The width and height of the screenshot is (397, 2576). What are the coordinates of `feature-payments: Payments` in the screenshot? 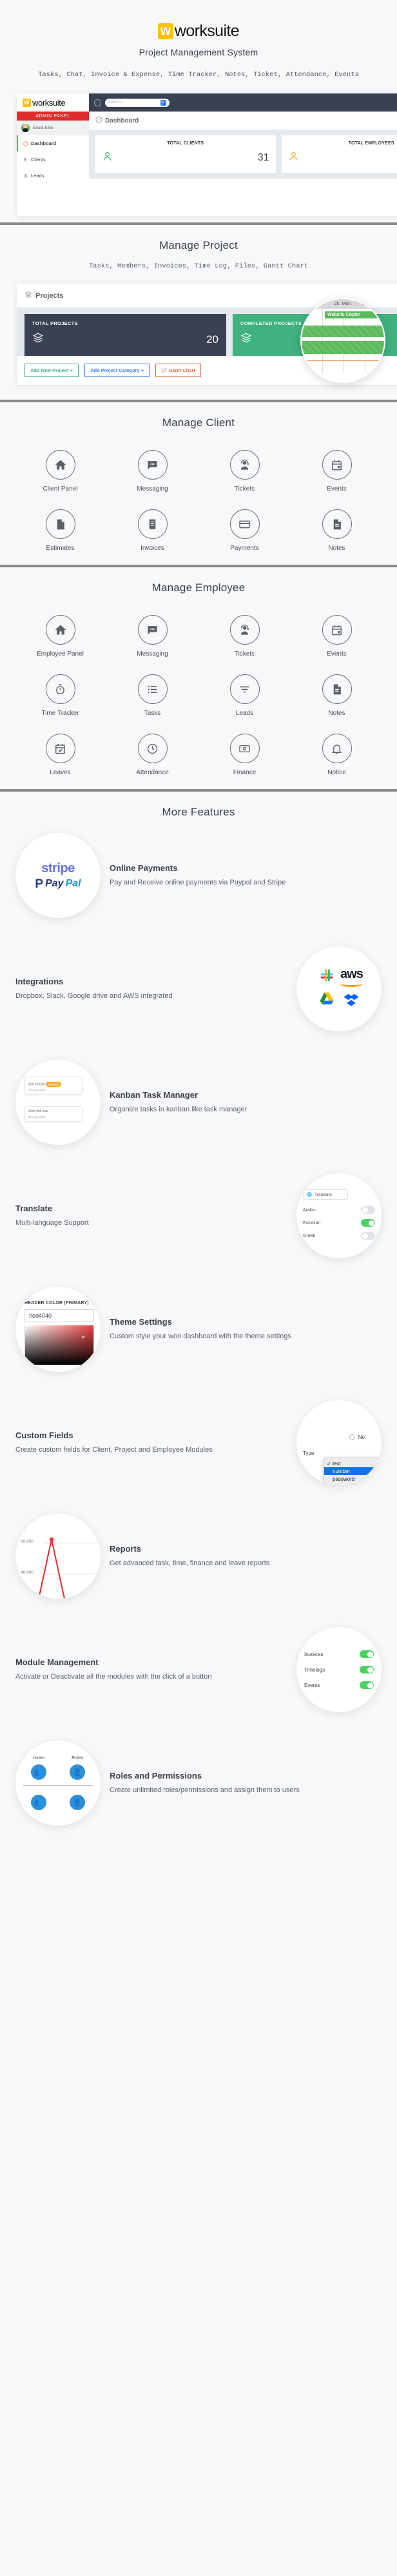 It's located at (244, 530).